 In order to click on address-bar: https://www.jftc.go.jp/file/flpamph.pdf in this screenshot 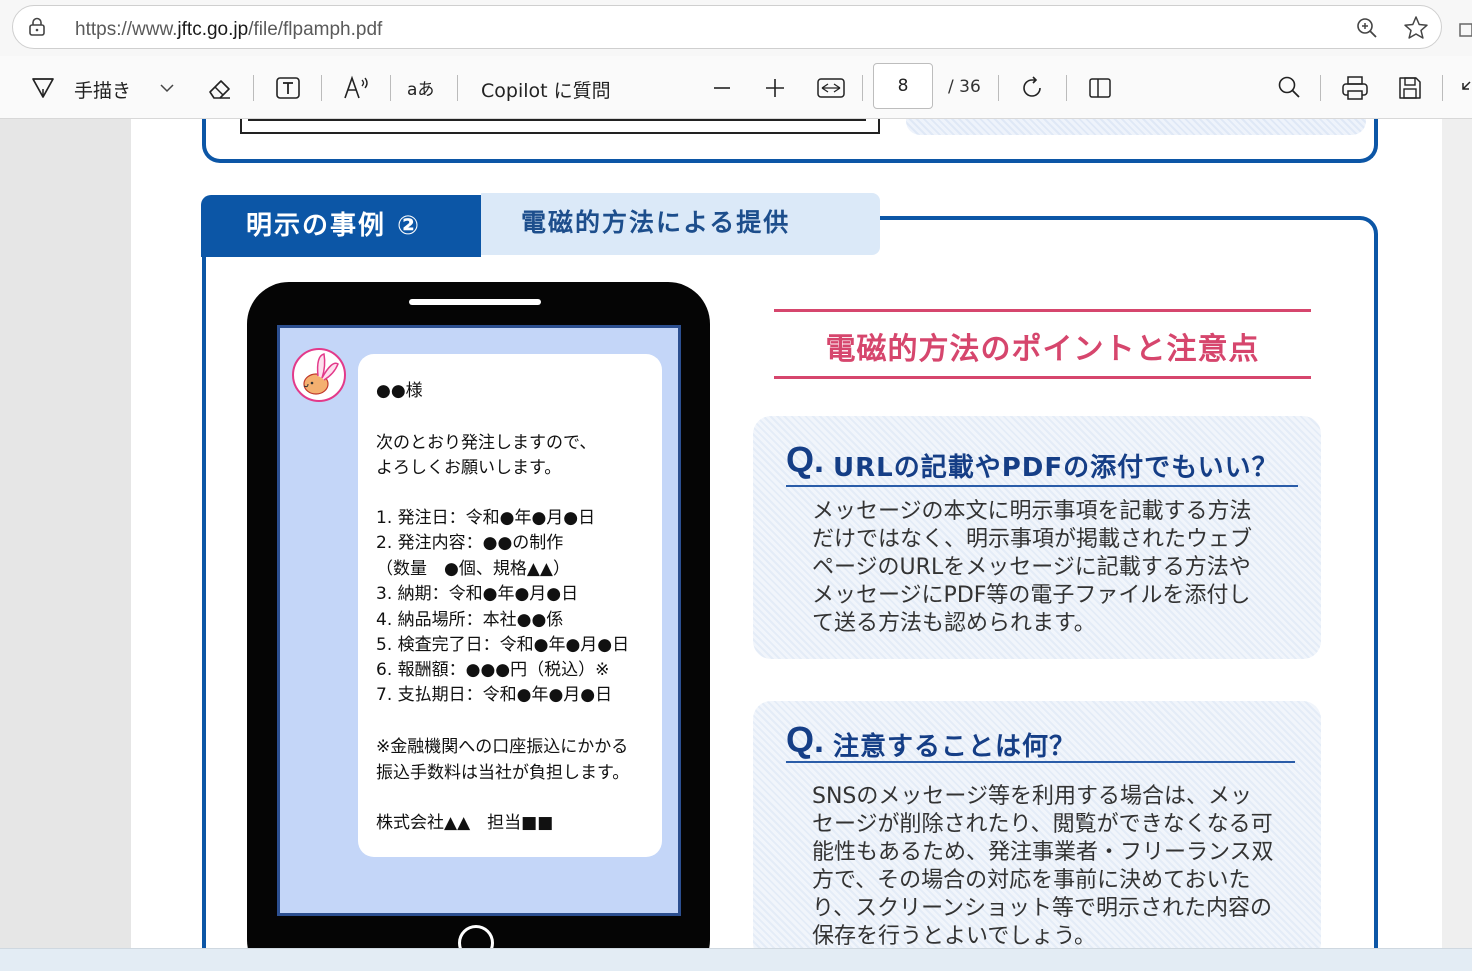, I will do `click(736, 28)`.